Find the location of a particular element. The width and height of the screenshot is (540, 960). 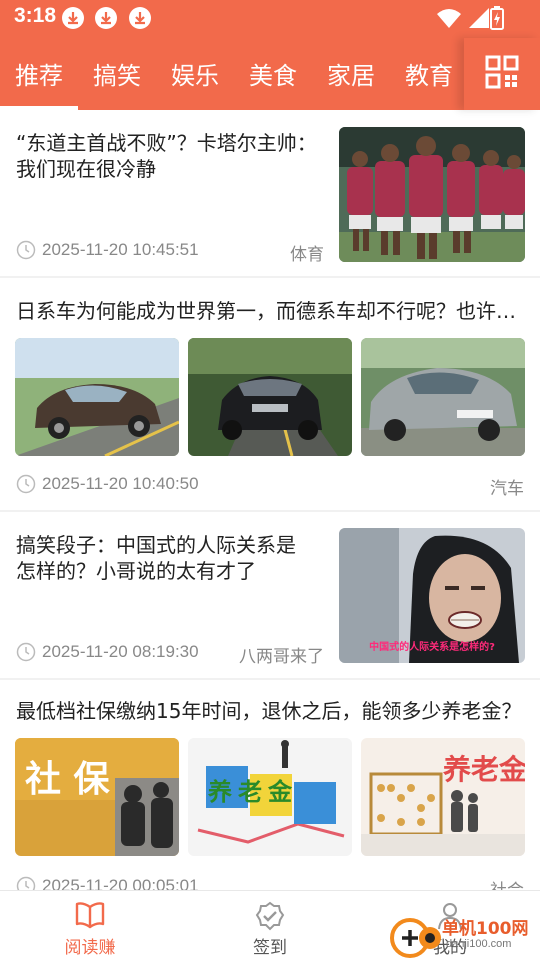

article-category: 汽车 is located at coordinates (507, 489).